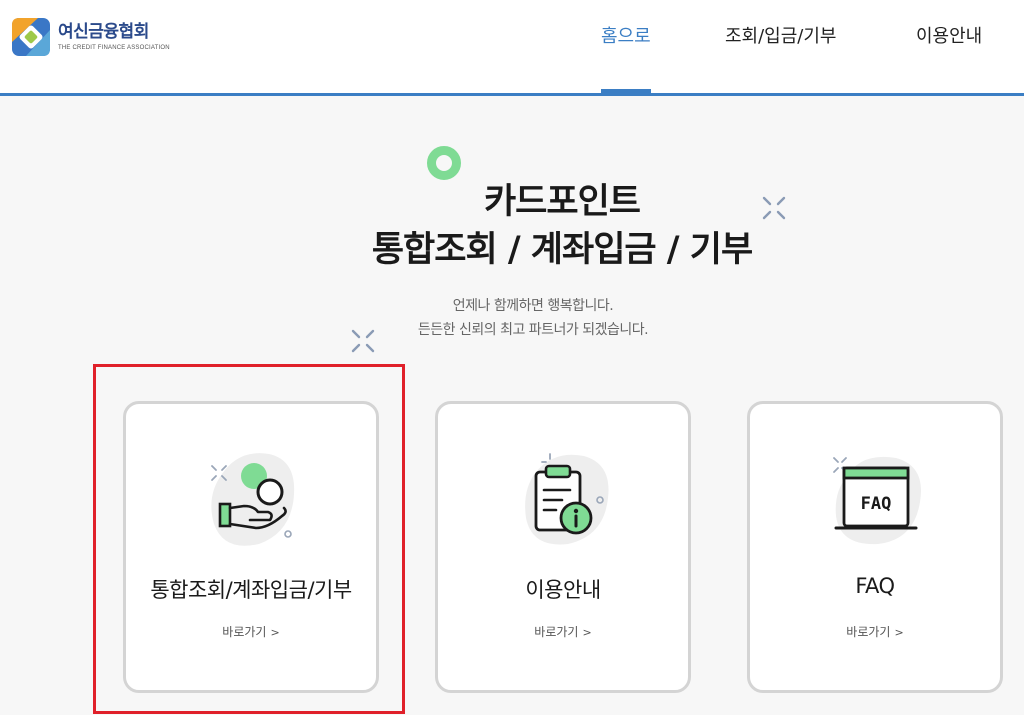  Describe the element at coordinates (626, 36) in the screenshot. I see `nav-home-label: 홈으로` at that location.